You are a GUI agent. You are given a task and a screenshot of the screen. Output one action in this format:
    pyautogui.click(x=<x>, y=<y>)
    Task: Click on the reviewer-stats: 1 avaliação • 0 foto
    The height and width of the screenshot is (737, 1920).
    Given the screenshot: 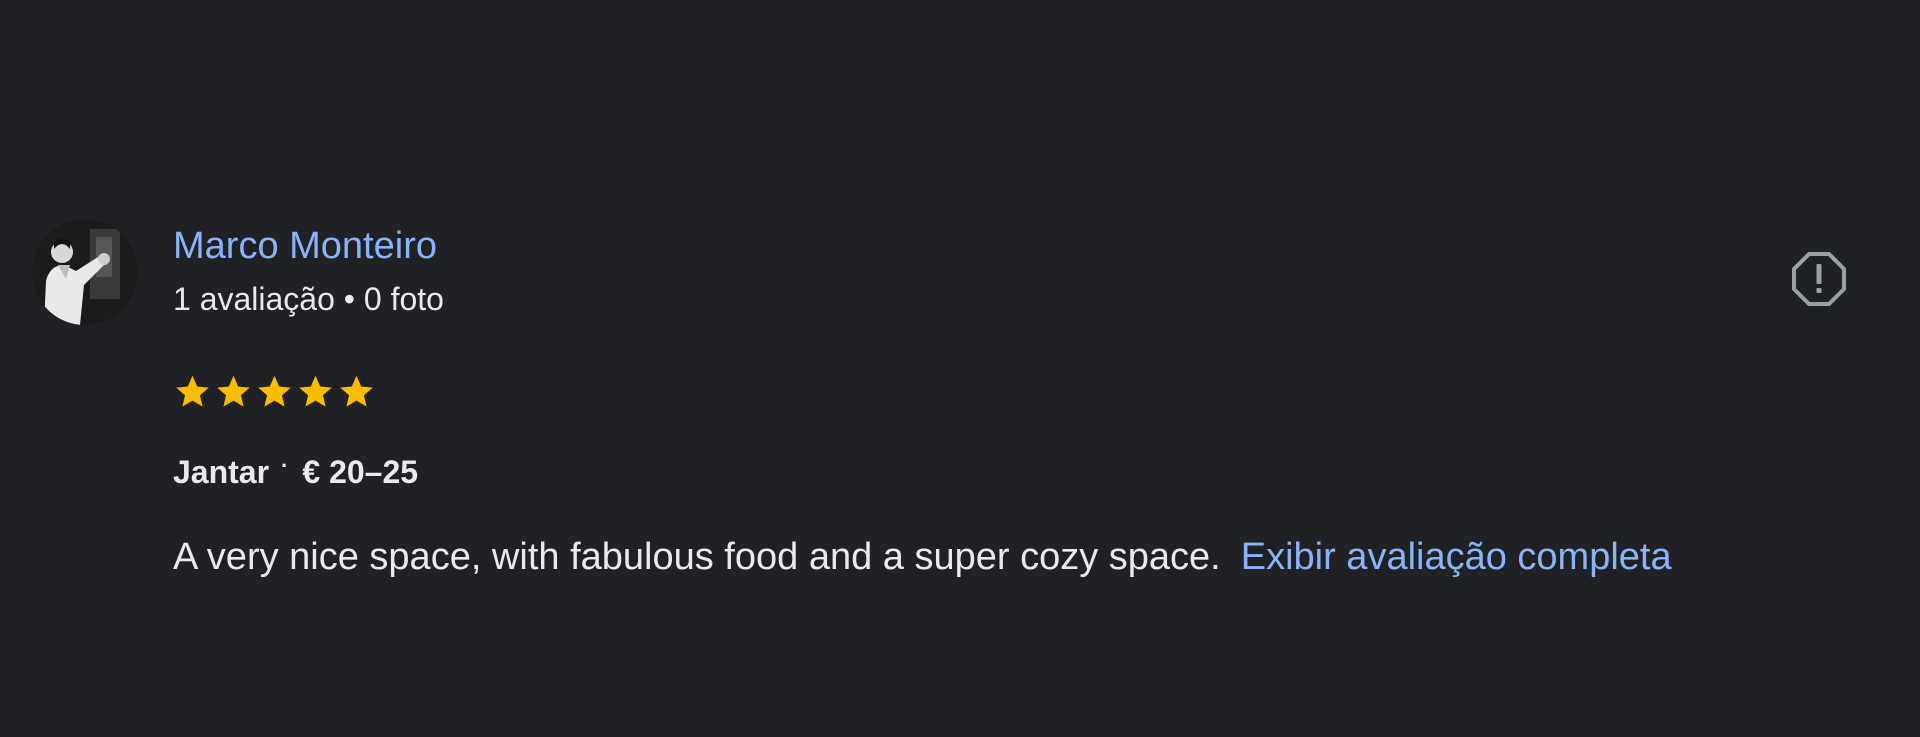 What is the action you would take?
    pyautogui.click(x=308, y=299)
    